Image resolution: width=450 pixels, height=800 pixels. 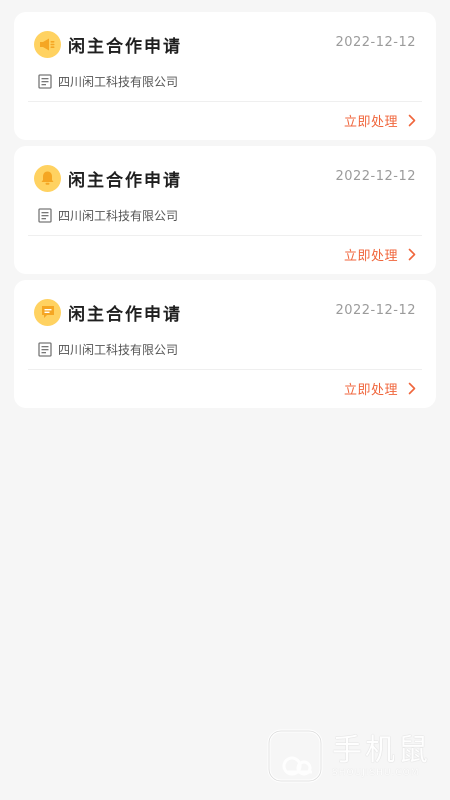 What do you see at coordinates (381, 750) in the screenshot?
I see `watermark-title: 手机鼠` at bounding box center [381, 750].